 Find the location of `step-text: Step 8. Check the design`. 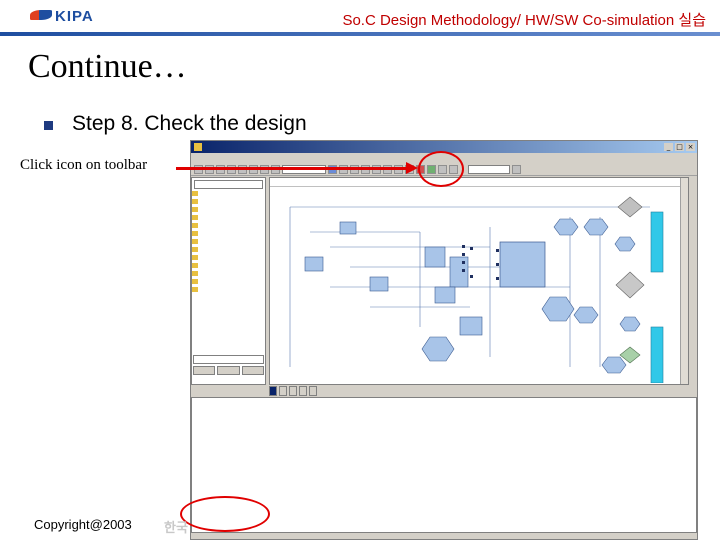

step-text: Step 8. Check the design is located at coordinates (189, 123).